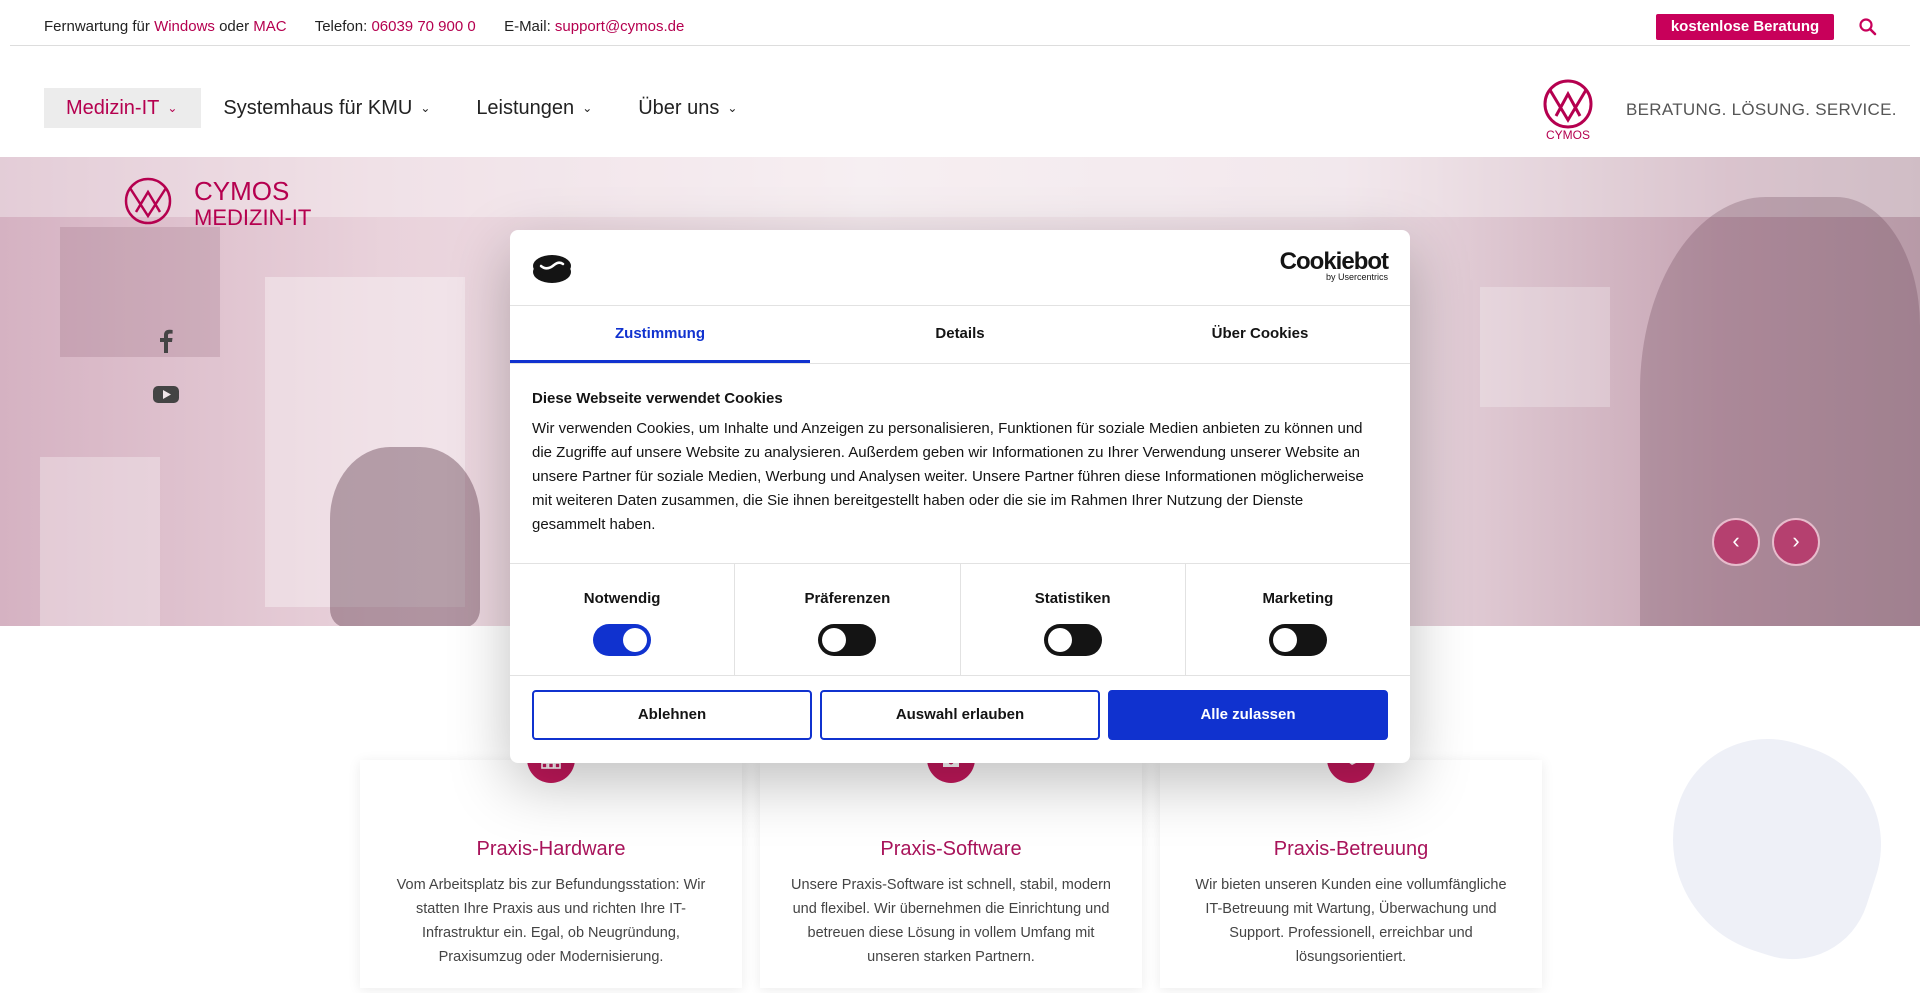 This screenshot has height=993, width=1920. I want to click on chevron-left-icon: ‹, so click(1736, 540).